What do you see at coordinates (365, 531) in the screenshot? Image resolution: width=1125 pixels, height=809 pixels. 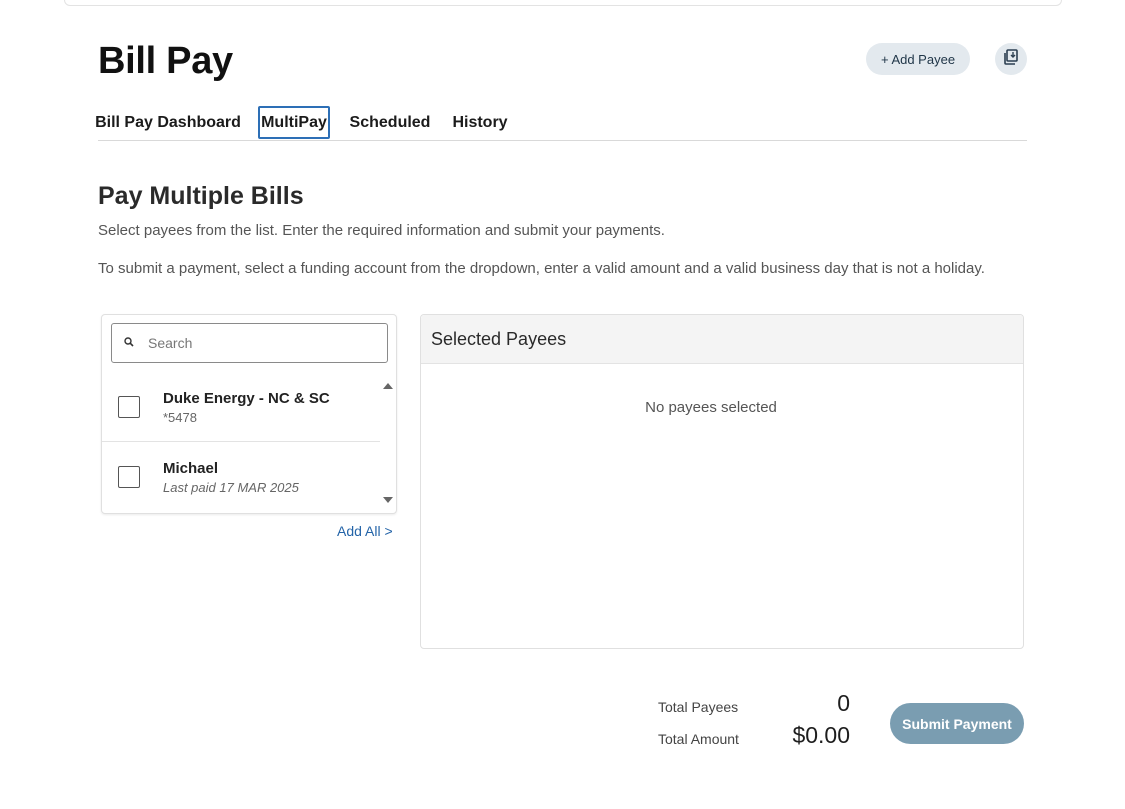 I see `add-all-link: Add All >` at bounding box center [365, 531].